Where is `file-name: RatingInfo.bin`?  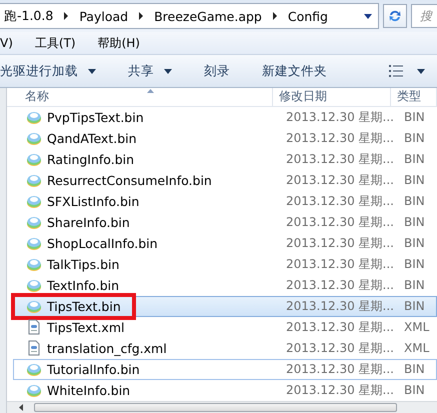
file-name: RatingInfo.bin is located at coordinates (90, 159).